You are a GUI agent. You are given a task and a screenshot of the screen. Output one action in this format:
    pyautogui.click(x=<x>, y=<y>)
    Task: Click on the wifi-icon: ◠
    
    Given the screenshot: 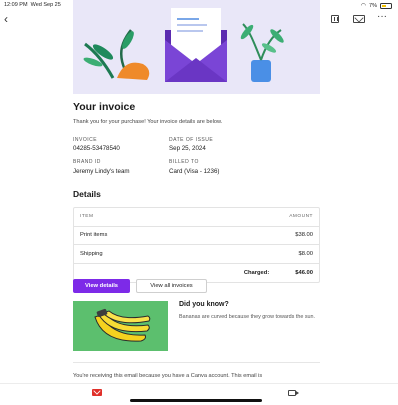 What is the action you would take?
    pyautogui.click(x=363, y=6)
    